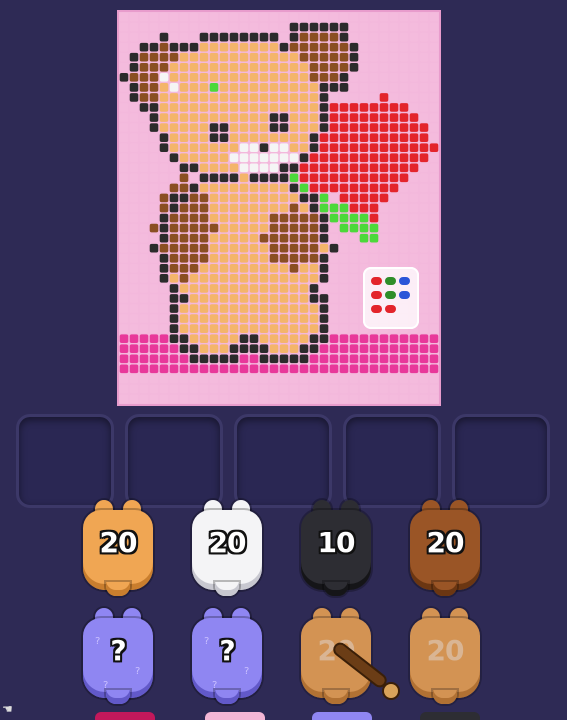 This screenshot has width=567, height=720. What do you see at coordinates (445, 548) in the screenshot?
I see `yarn-spool-brown: 20` at bounding box center [445, 548].